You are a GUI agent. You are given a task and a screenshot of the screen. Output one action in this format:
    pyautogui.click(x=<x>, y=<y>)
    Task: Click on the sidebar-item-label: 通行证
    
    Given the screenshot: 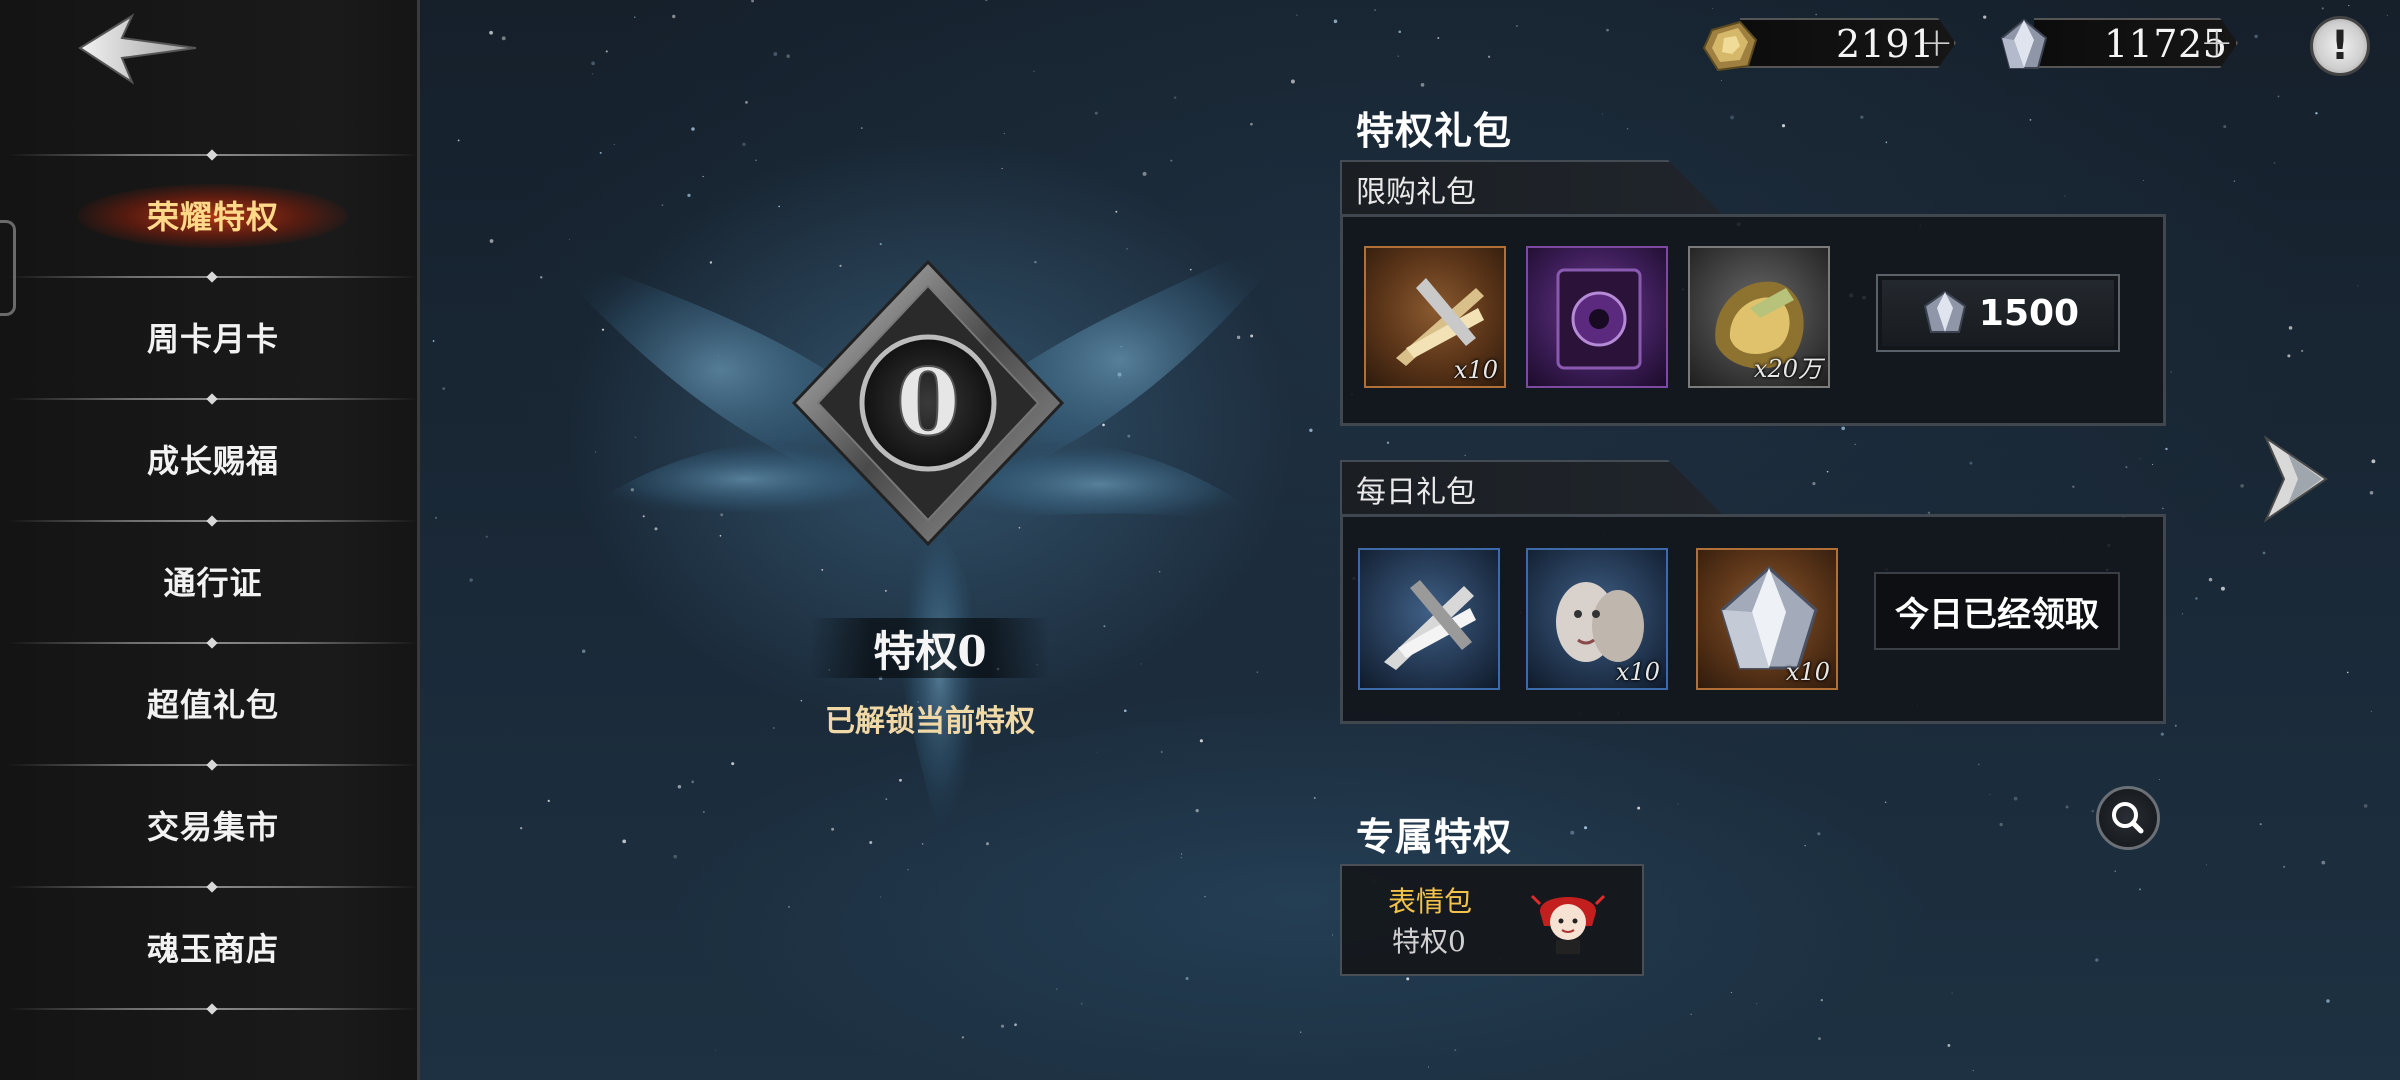 What is the action you would take?
    pyautogui.click(x=213, y=583)
    